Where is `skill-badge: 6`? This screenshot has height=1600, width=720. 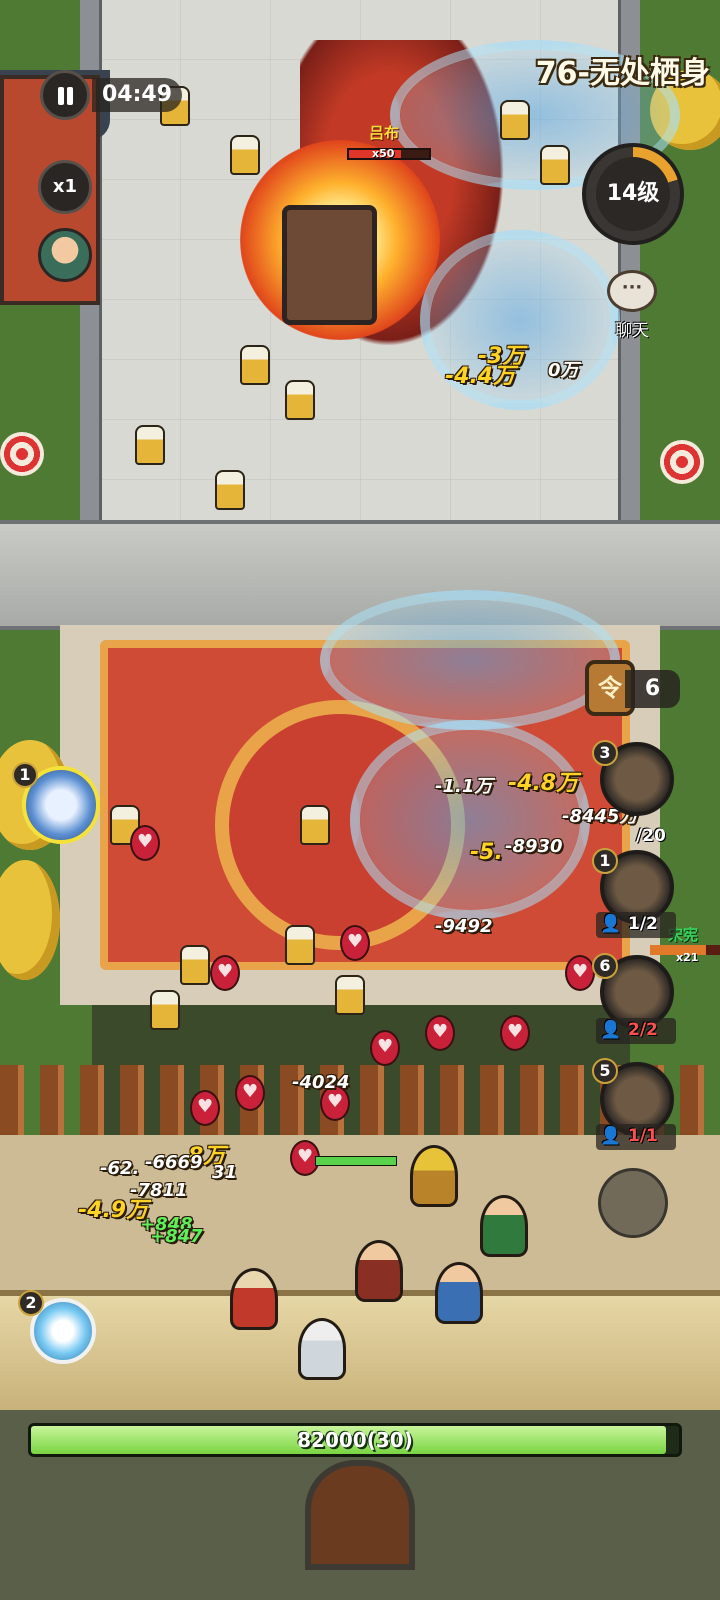 skill-badge: 6 is located at coordinates (605, 966).